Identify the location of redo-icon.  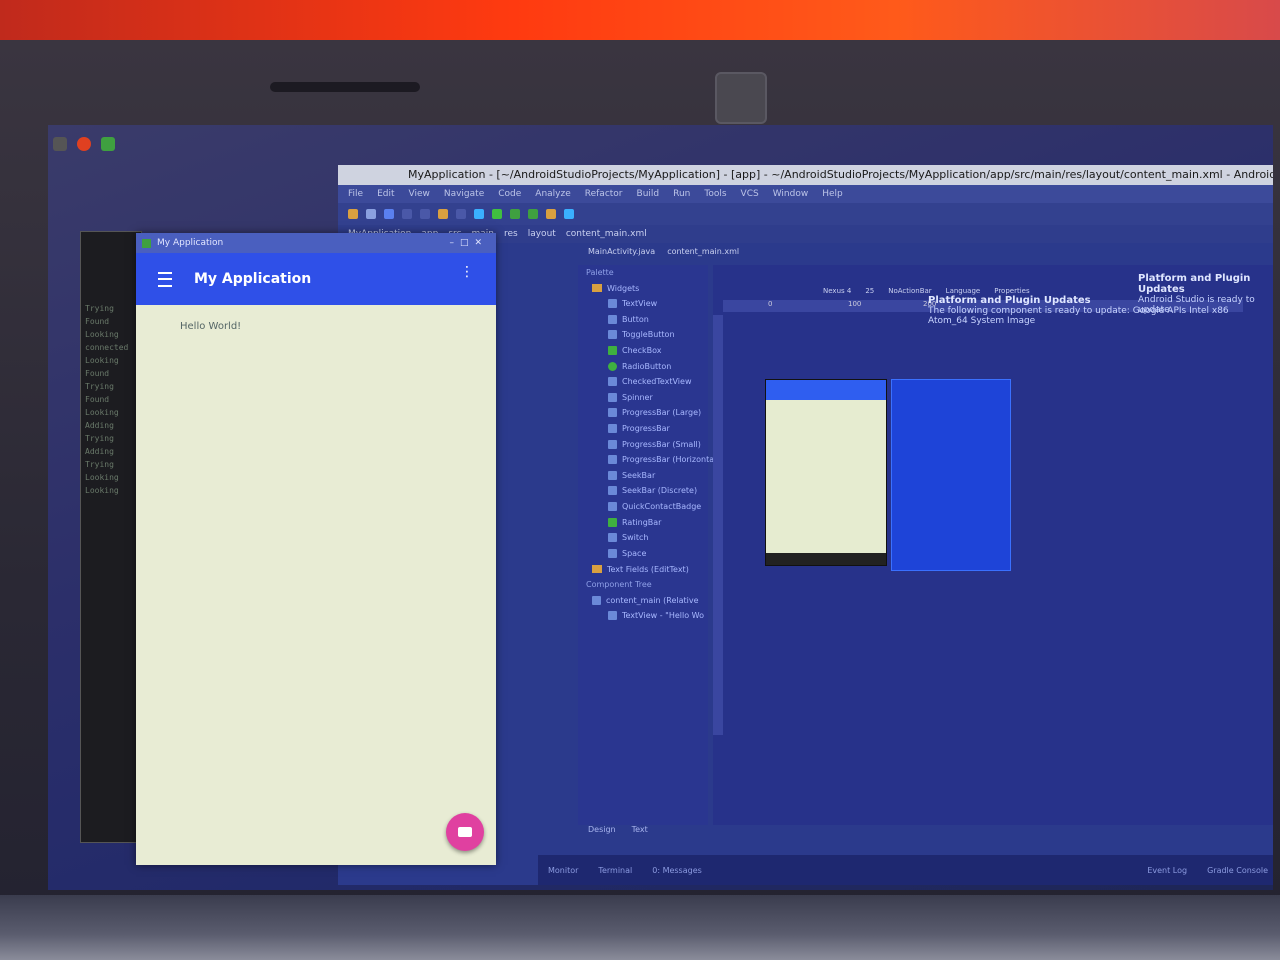
(425, 214).